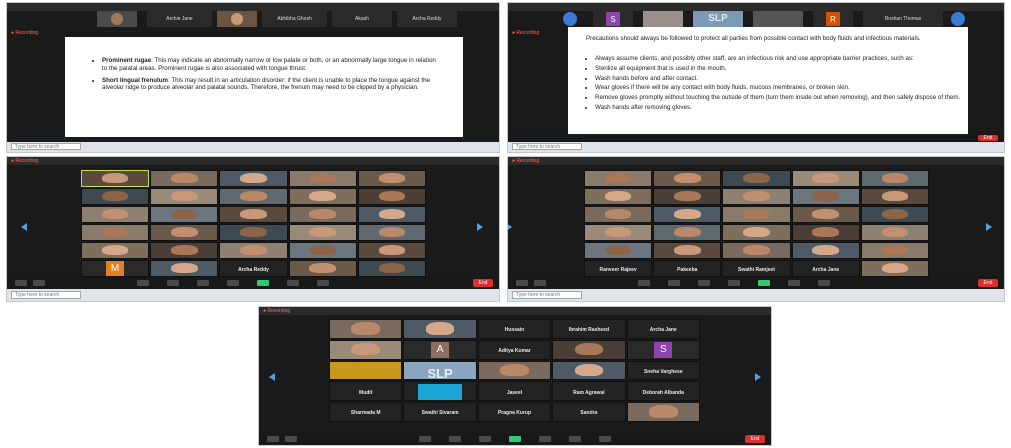 The height and width of the screenshot is (448, 1011). I want to click on participant-video-tile: Ram Agrawal, so click(589, 391).